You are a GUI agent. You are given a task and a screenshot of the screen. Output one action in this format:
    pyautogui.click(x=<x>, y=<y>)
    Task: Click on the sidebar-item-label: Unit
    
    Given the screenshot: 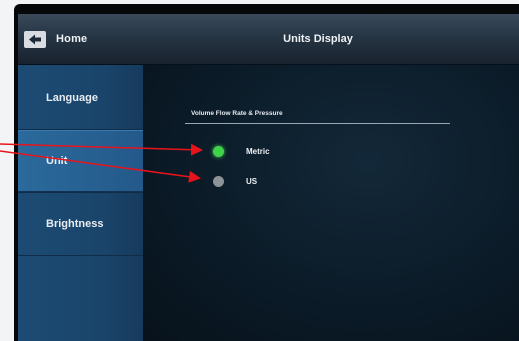 What is the action you would take?
    pyautogui.click(x=57, y=161)
    